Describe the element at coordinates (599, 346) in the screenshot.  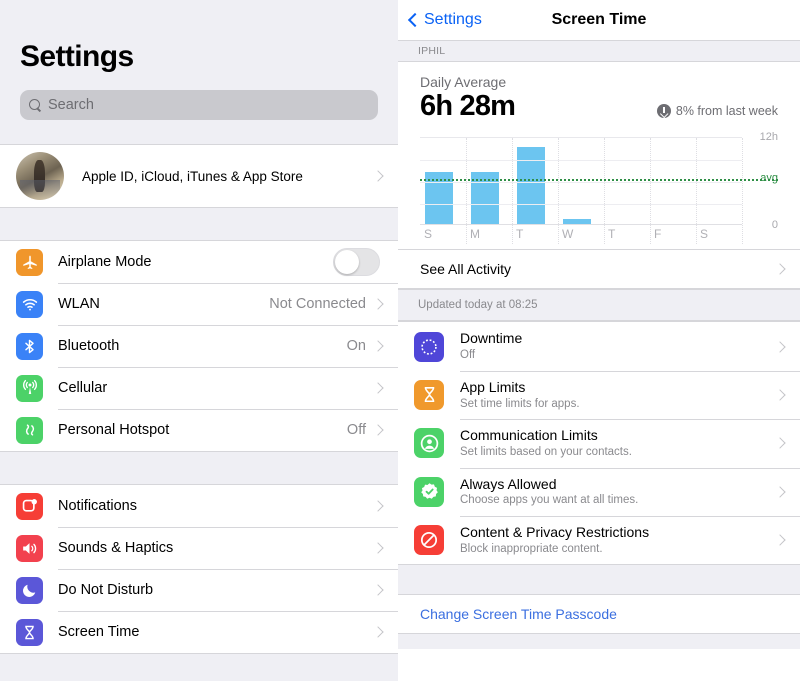
I see `feature-row: Downtime Off` at that location.